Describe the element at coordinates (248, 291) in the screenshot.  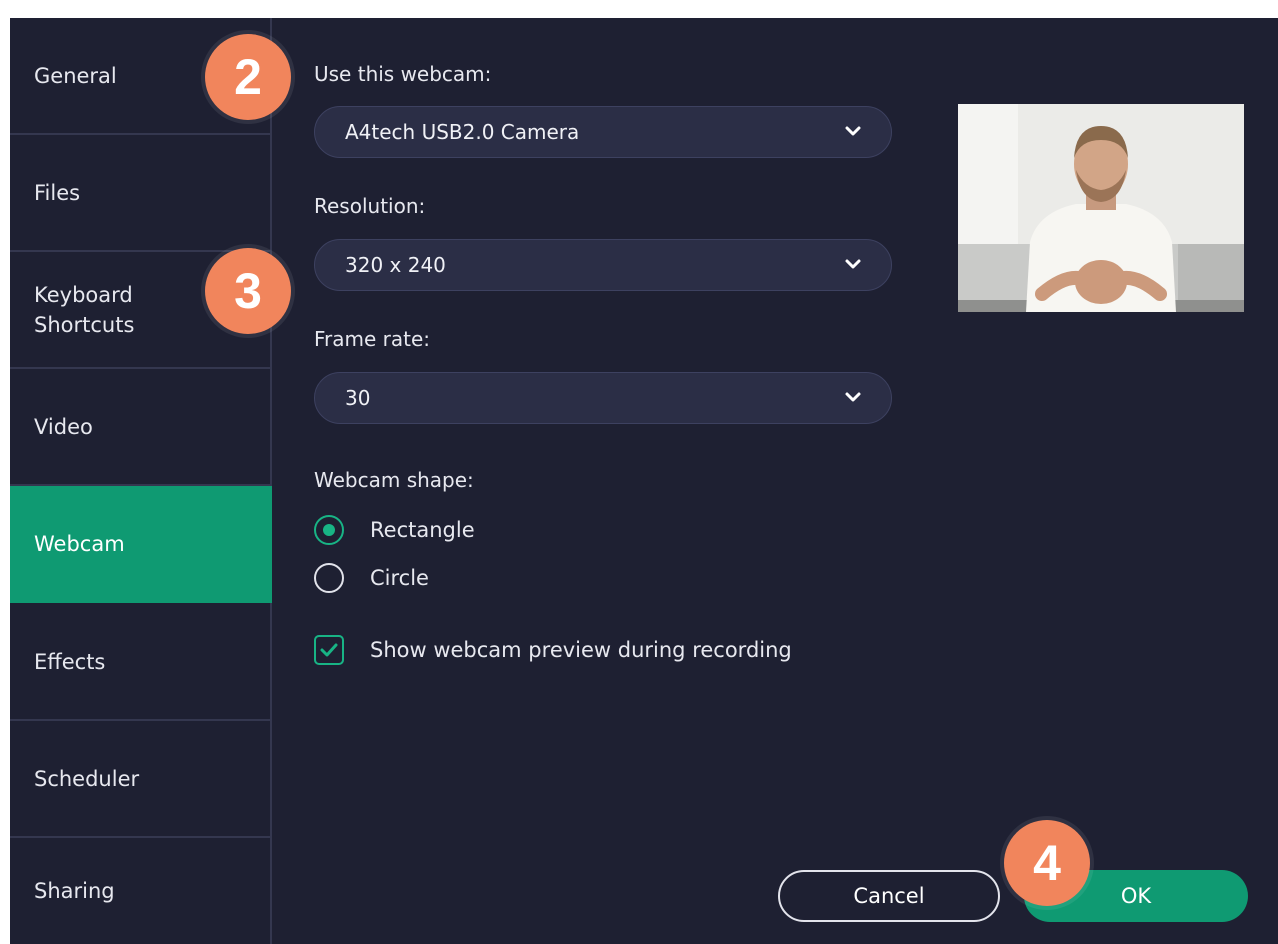
I see `step-badge-3: 3` at that location.